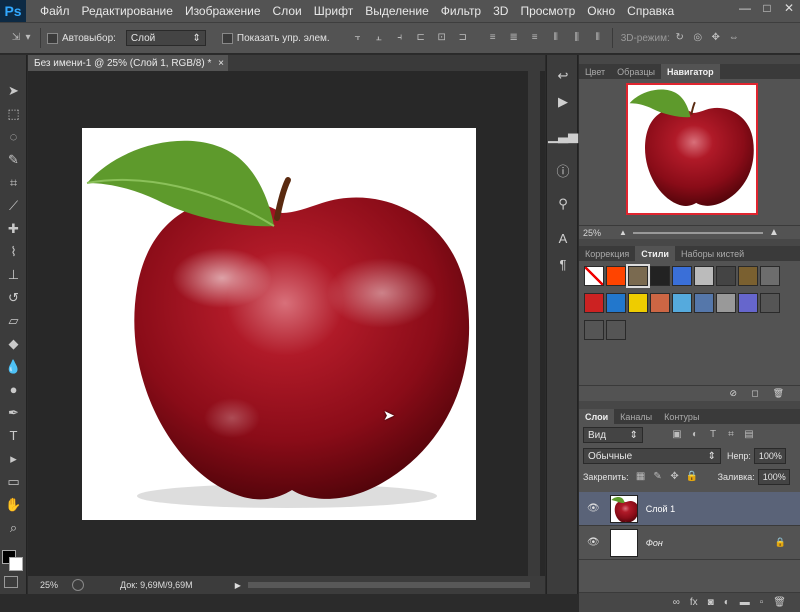 This screenshot has width=800, height=612. Describe the element at coordinates (13, 182) in the screenshot. I see `crop-tool-icon: ⌗` at that location.